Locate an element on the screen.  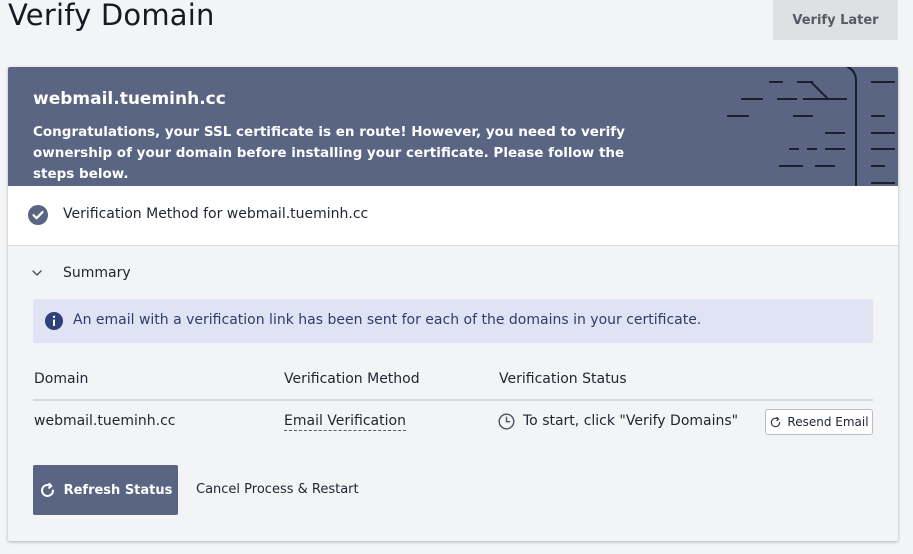
refresh-status-button: Refresh Status is located at coordinates (105, 490).